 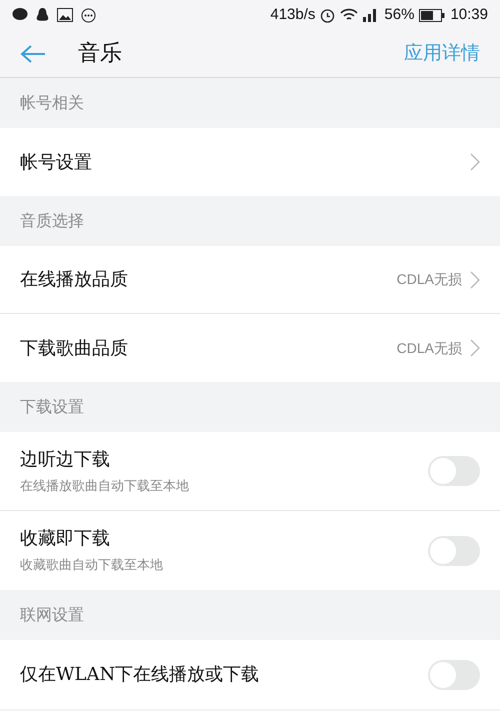 What do you see at coordinates (442, 53) in the screenshot?
I see `app-details-link: 应用详情` at bounding box center [442, 53].